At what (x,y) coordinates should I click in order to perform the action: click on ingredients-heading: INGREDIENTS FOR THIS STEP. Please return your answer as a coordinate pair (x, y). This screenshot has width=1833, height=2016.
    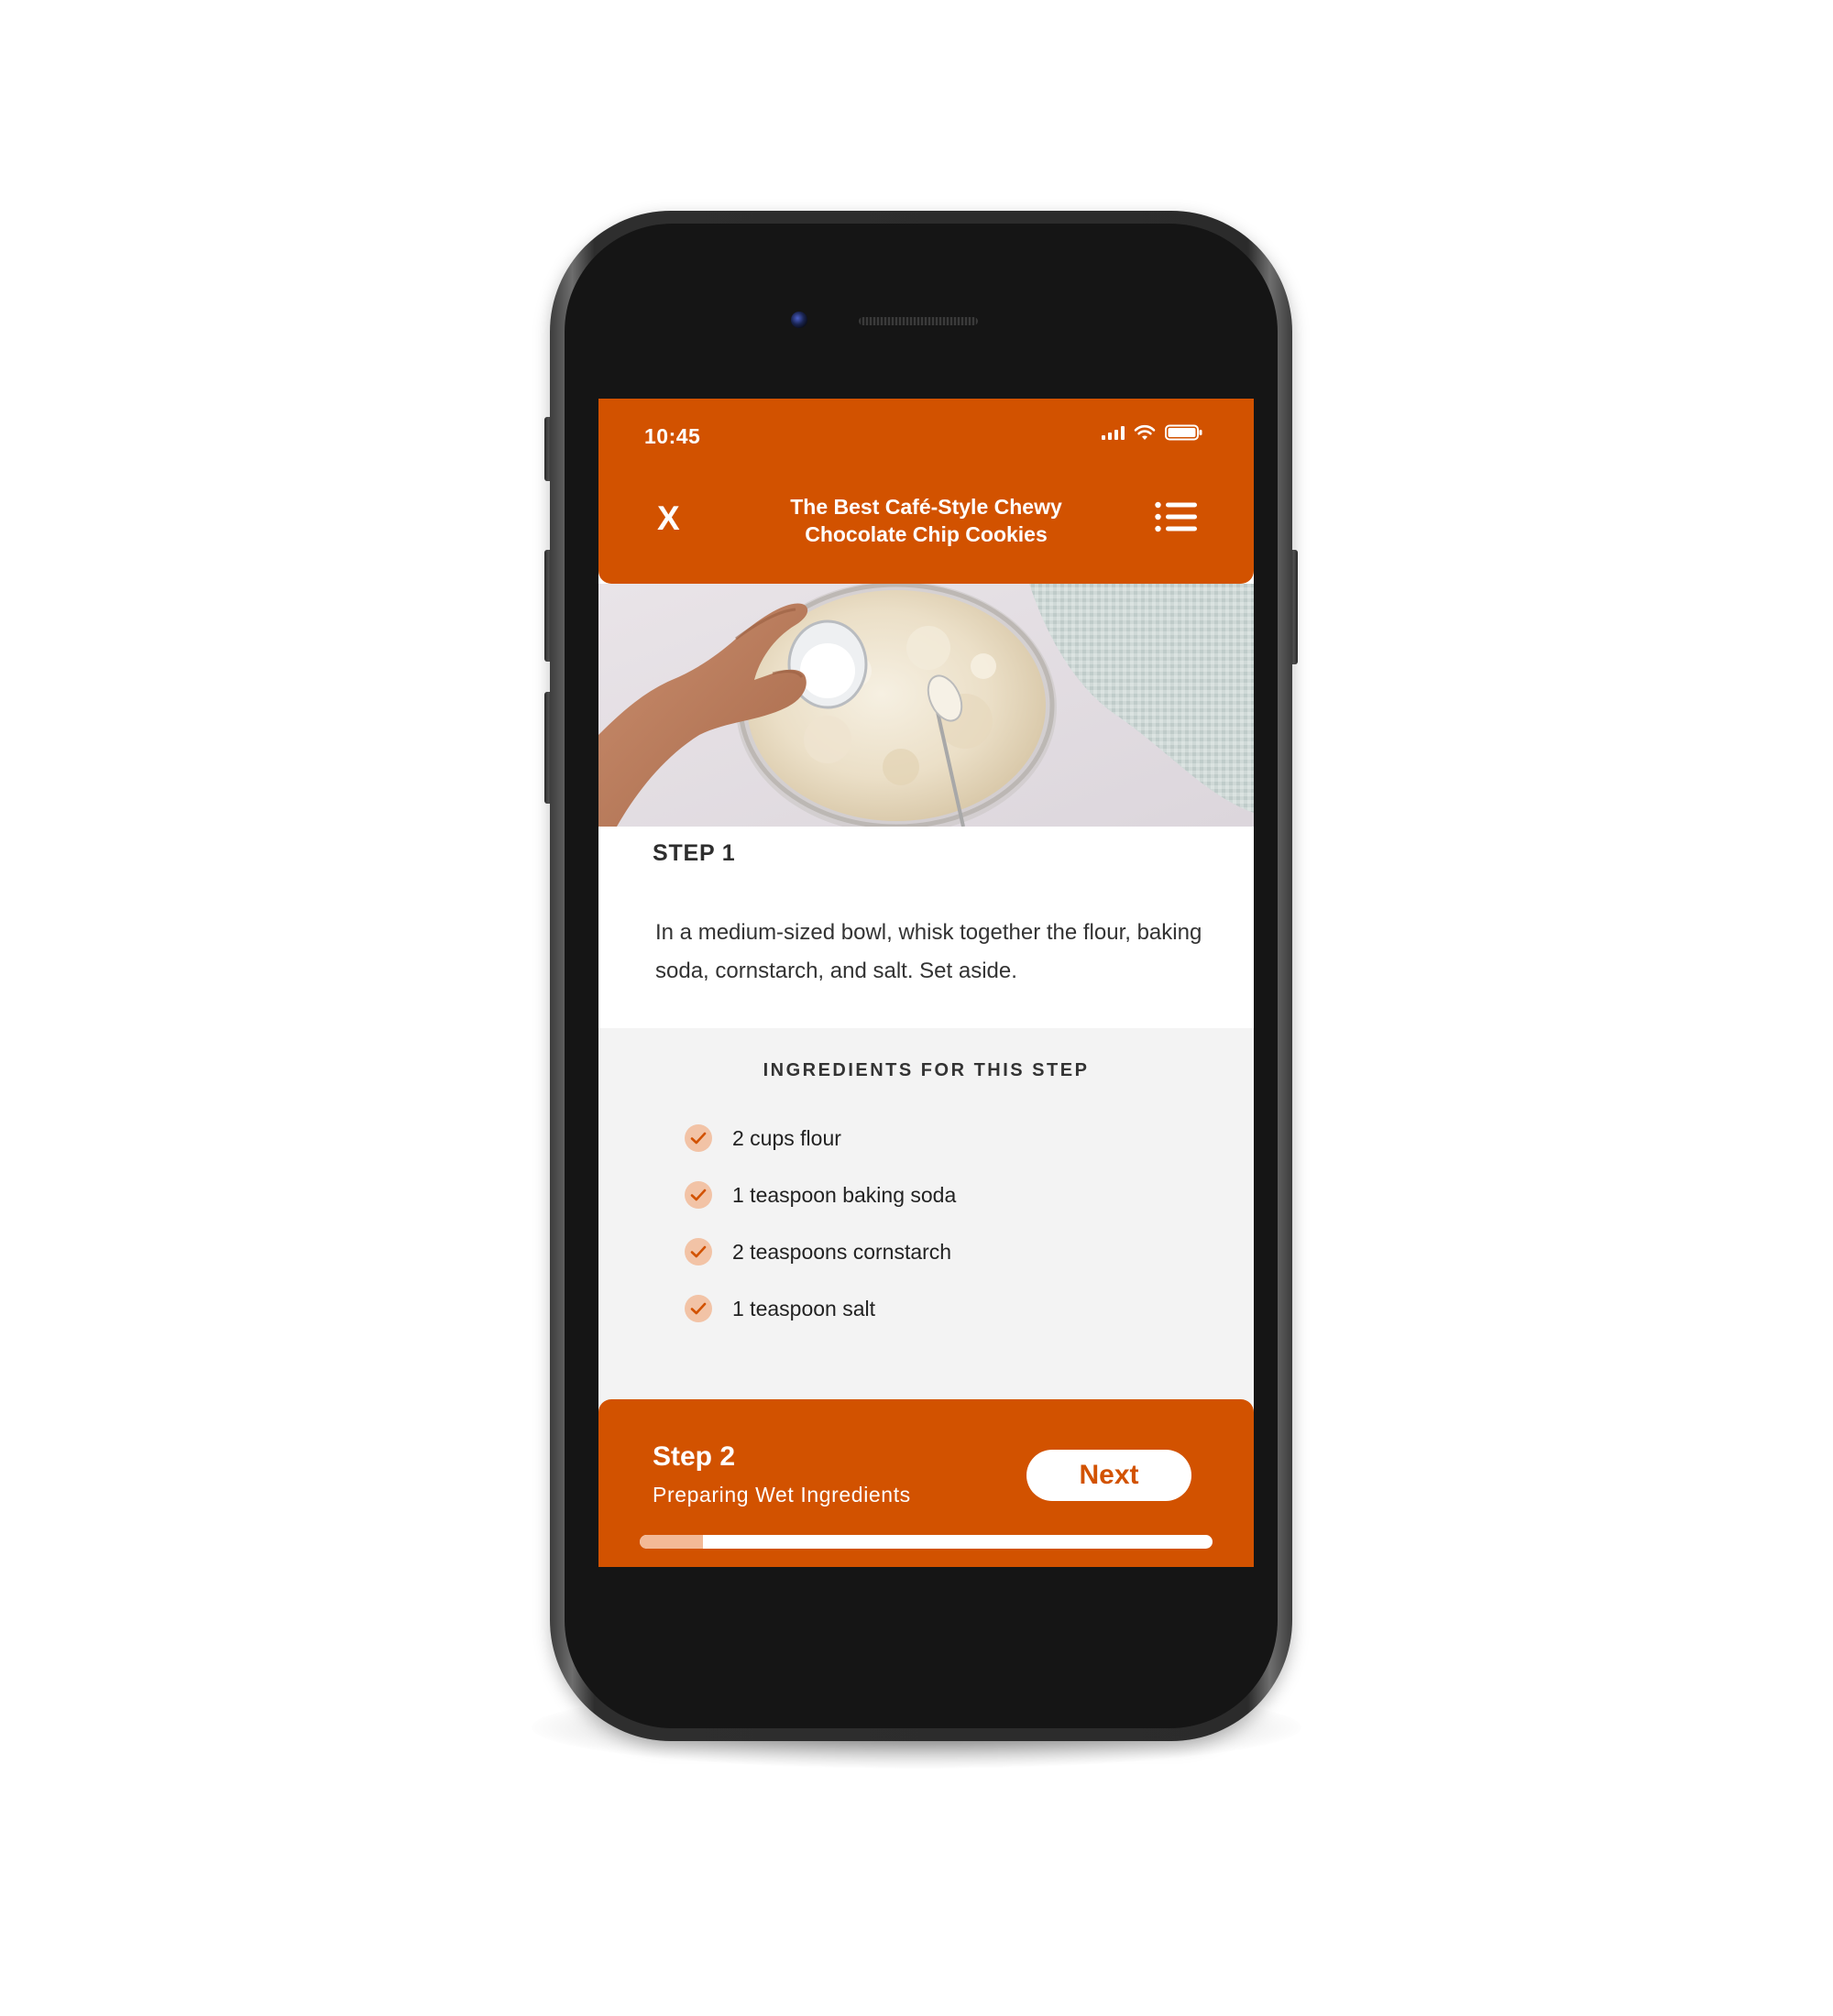
    Looking at the image, I should click on (926, 1070).